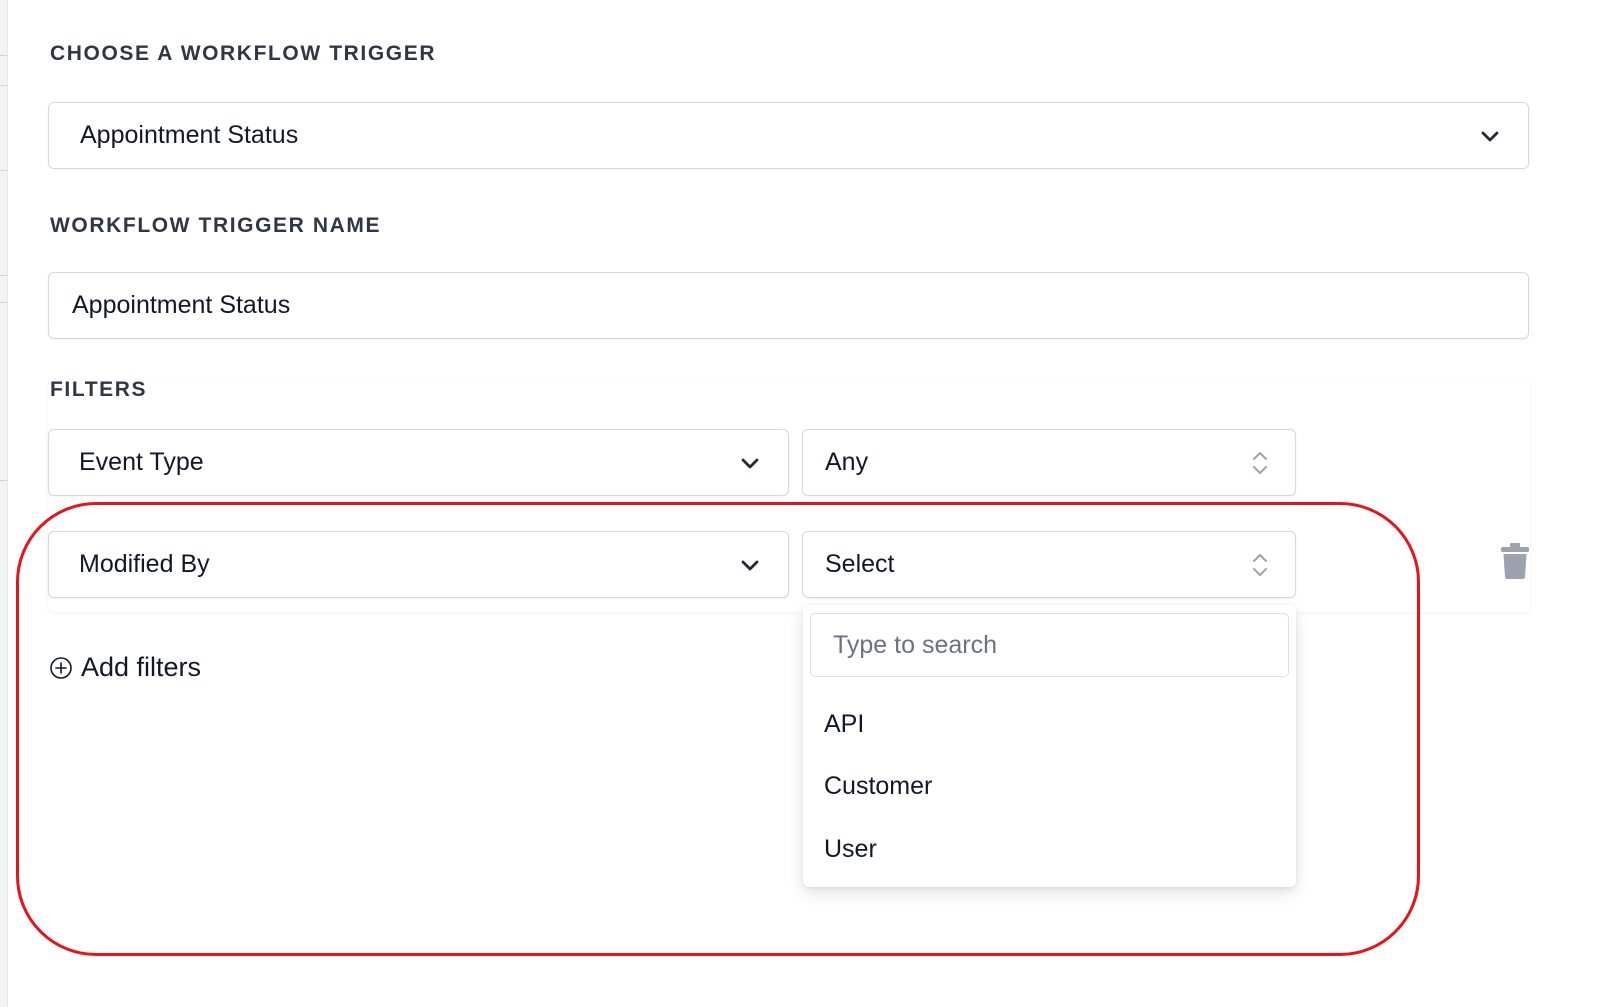 This screenshot has width=1600, height=1007. Describe the element at coordinates (1049, 786) in the screenshot. I see `dropdown-option-customer: Customer` at that location.